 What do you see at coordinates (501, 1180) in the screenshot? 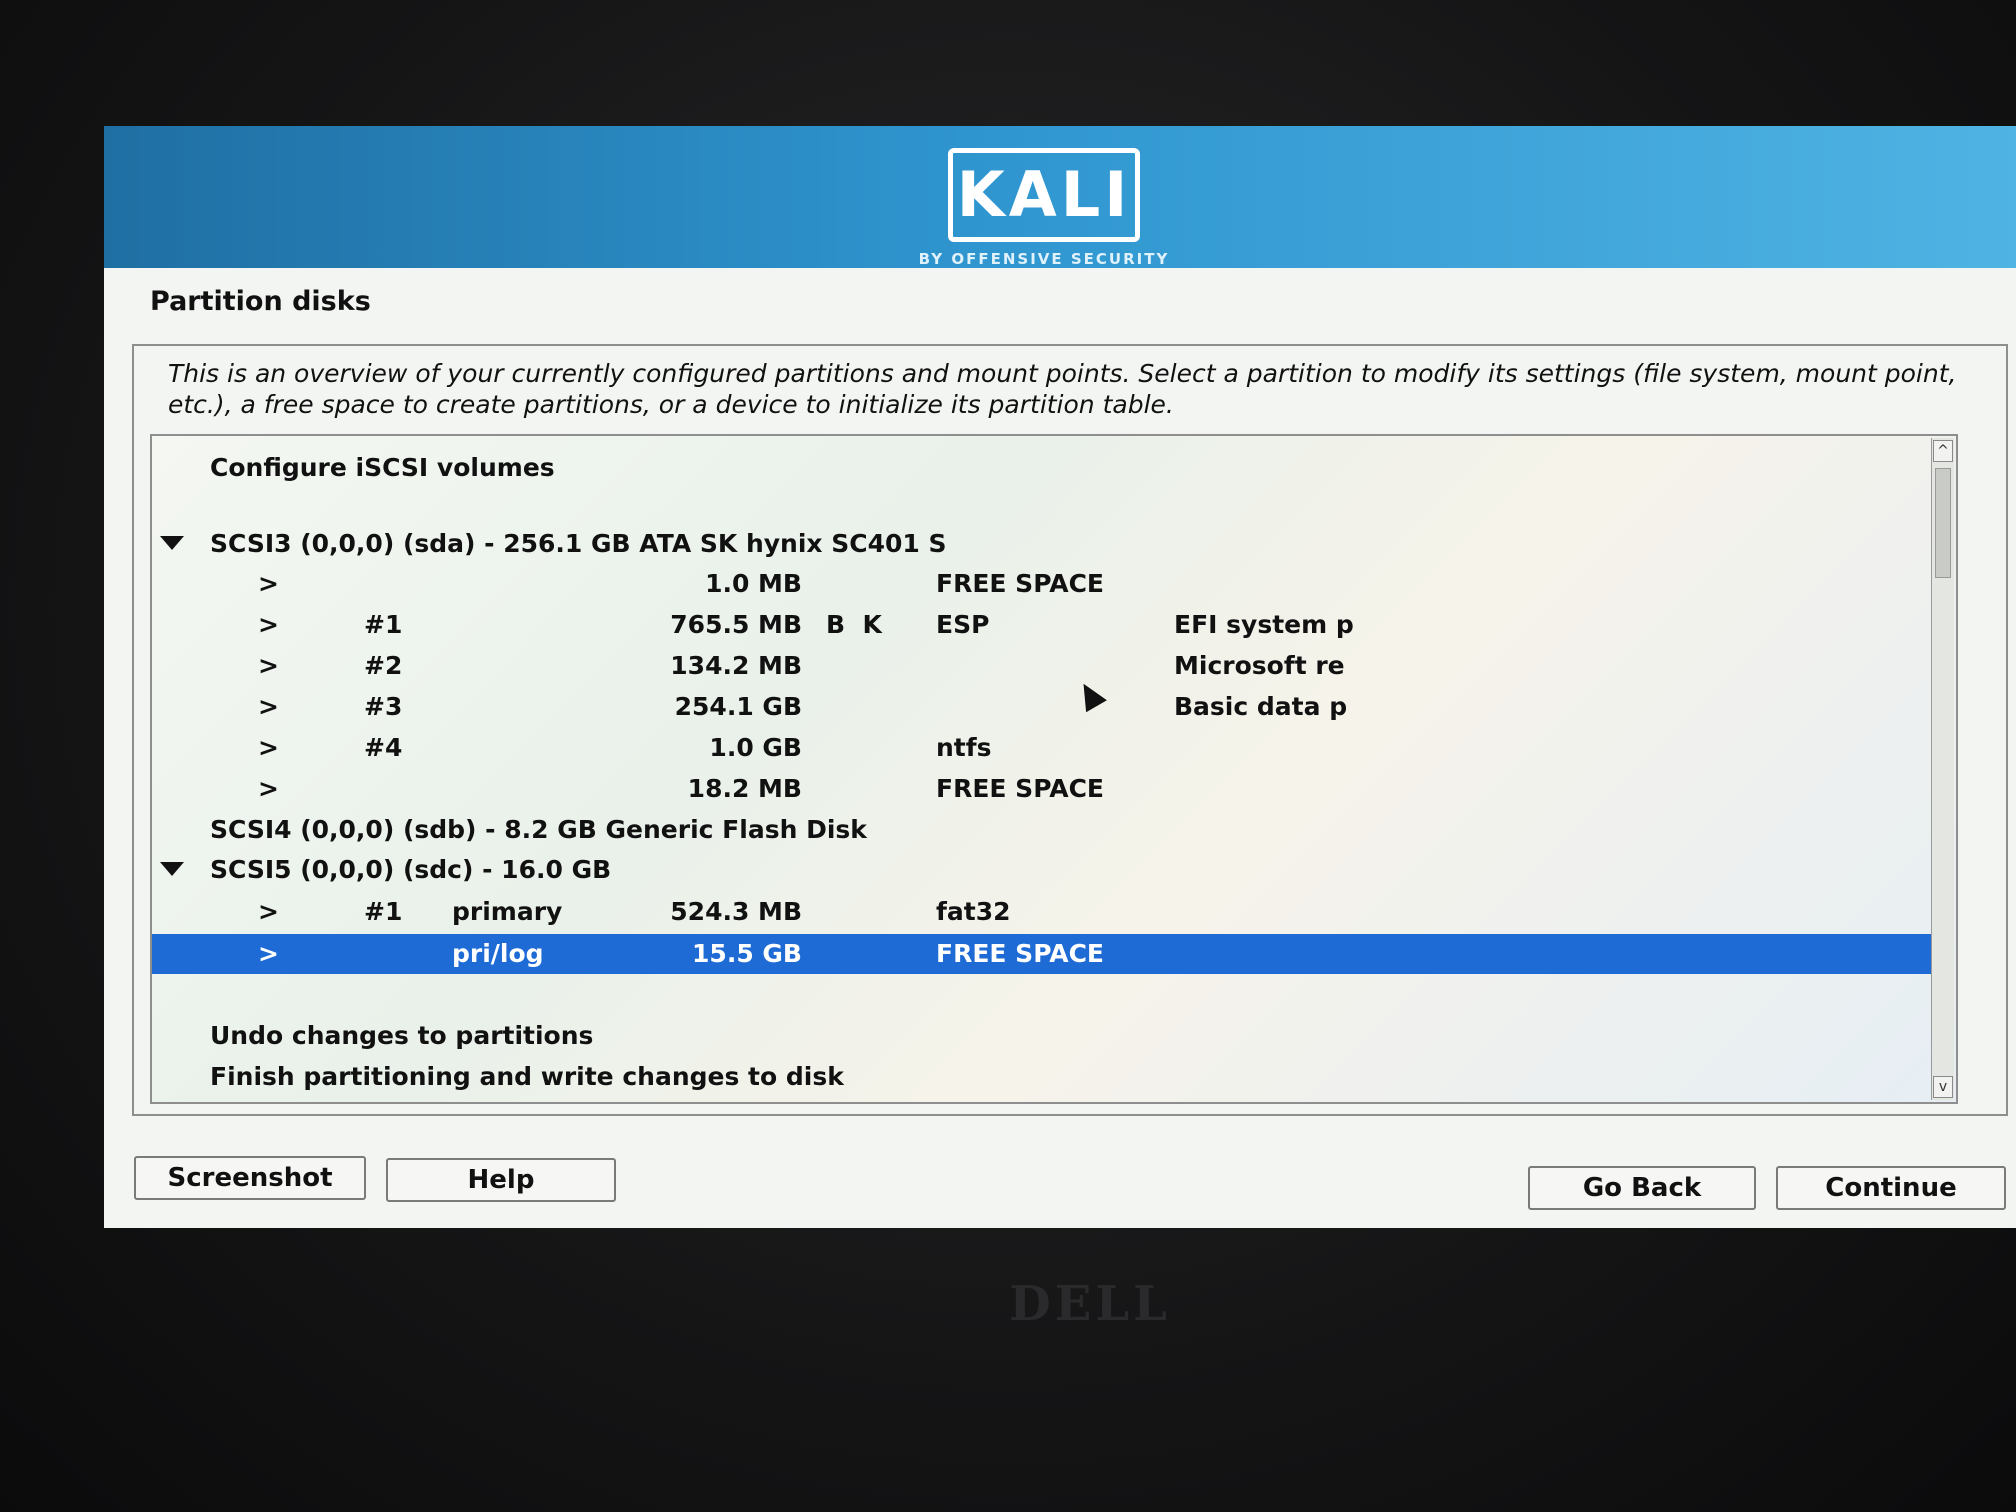
I see `help-button: Help` at bounding box center [501, 1180].